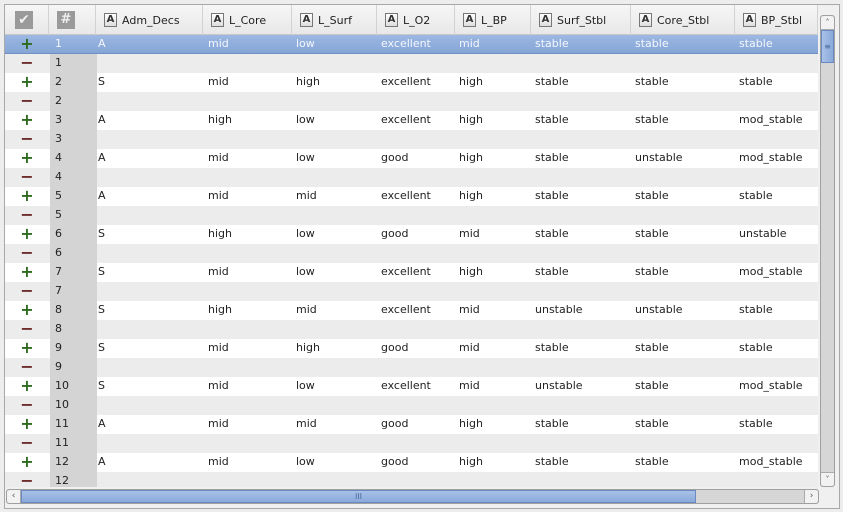 The width and height of the screenshot is (843, 512). Describe the element at coordinates (411, 234) in the screenshot. I see `table-row: +6 Shigh low good mid stable stable unstable` at that location.